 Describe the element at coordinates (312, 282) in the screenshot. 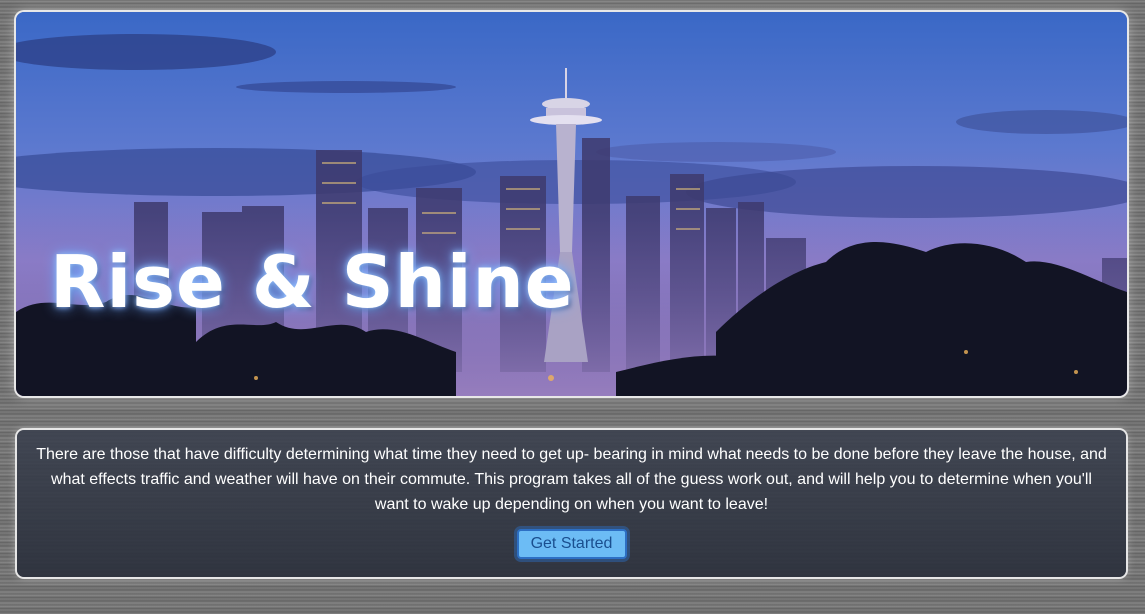

I see `hero-title: Rise & Shine` at that location.